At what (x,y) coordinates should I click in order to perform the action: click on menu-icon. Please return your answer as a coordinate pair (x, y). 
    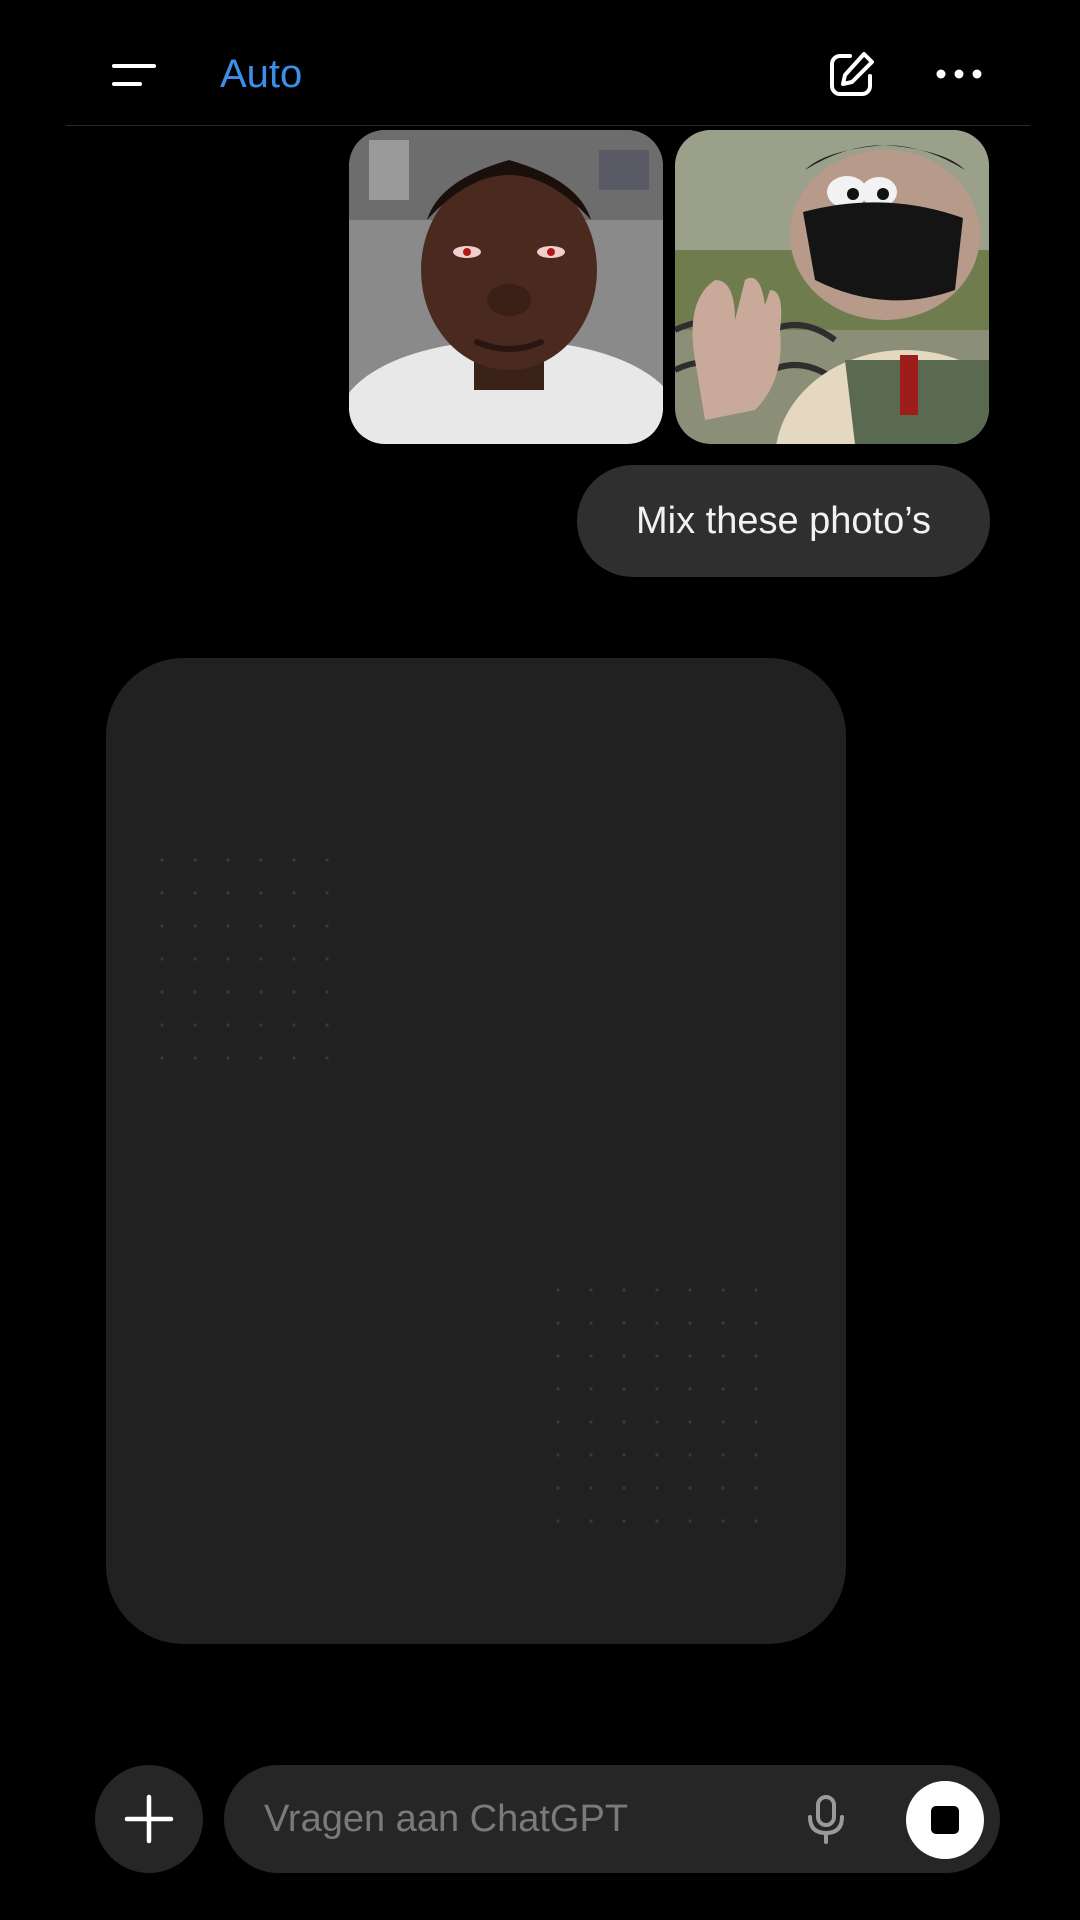
    Looking at the image, I should click on (134, 75).